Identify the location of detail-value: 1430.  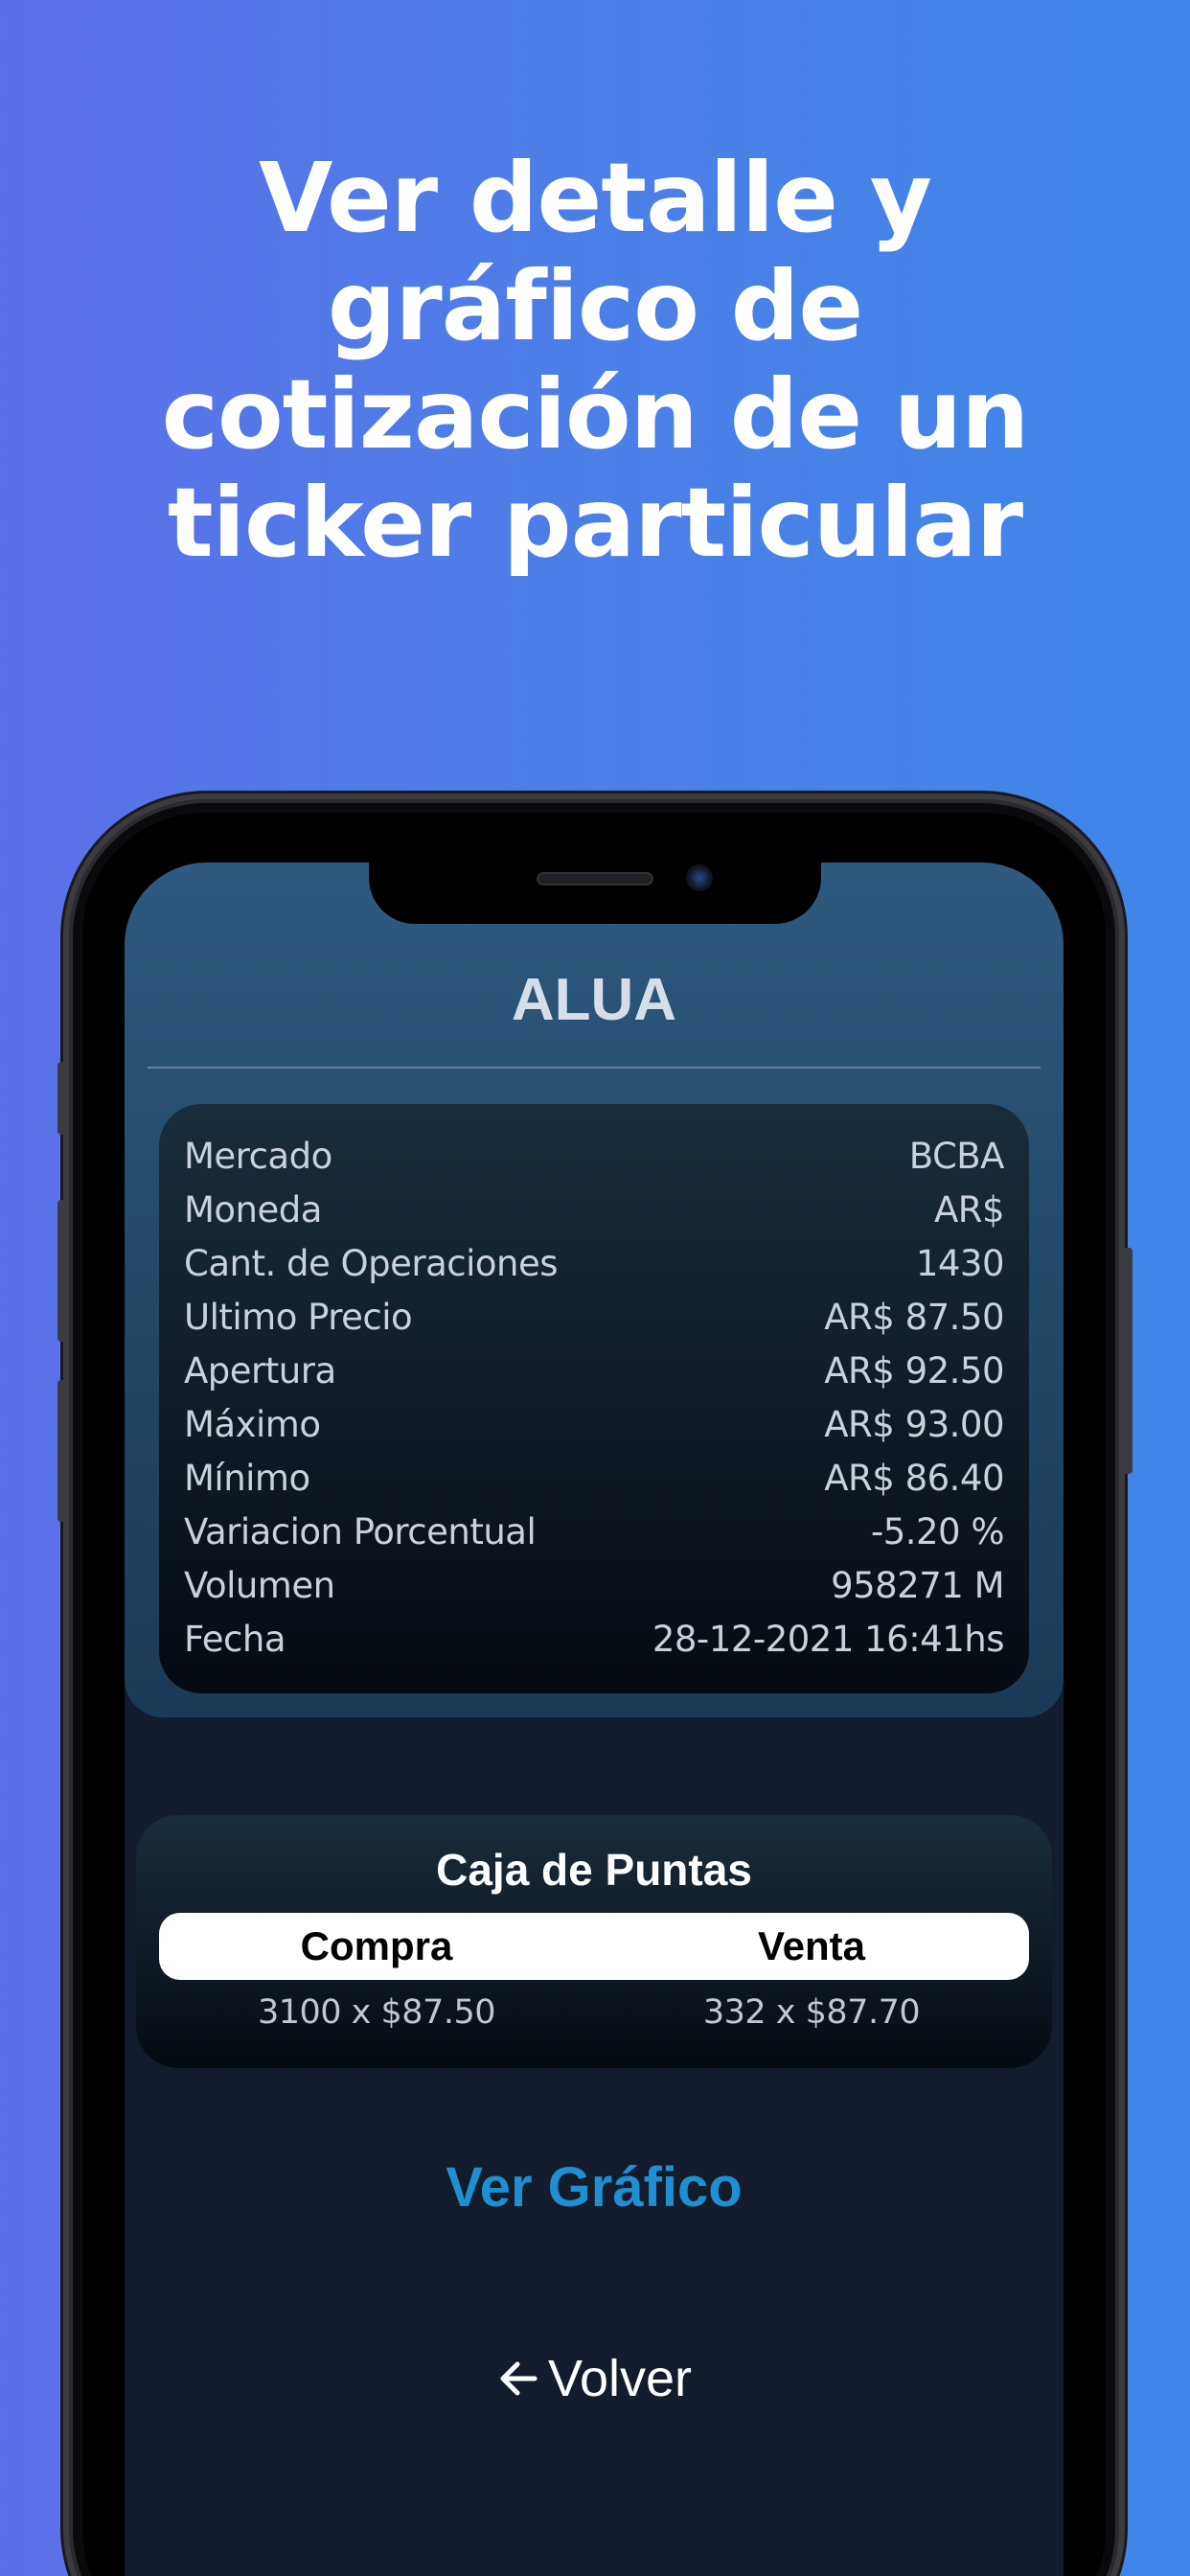
(960, 1263).